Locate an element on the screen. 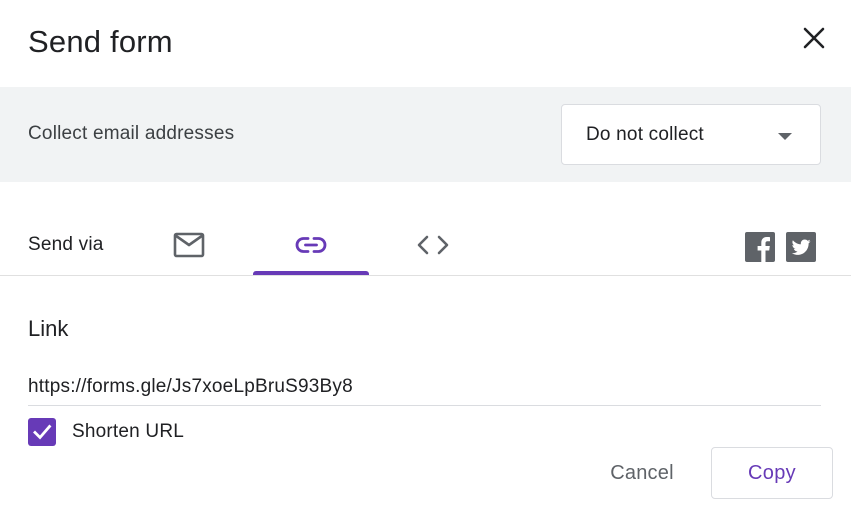  dropdown-arrow-icon is located at coordinates (785, 136).